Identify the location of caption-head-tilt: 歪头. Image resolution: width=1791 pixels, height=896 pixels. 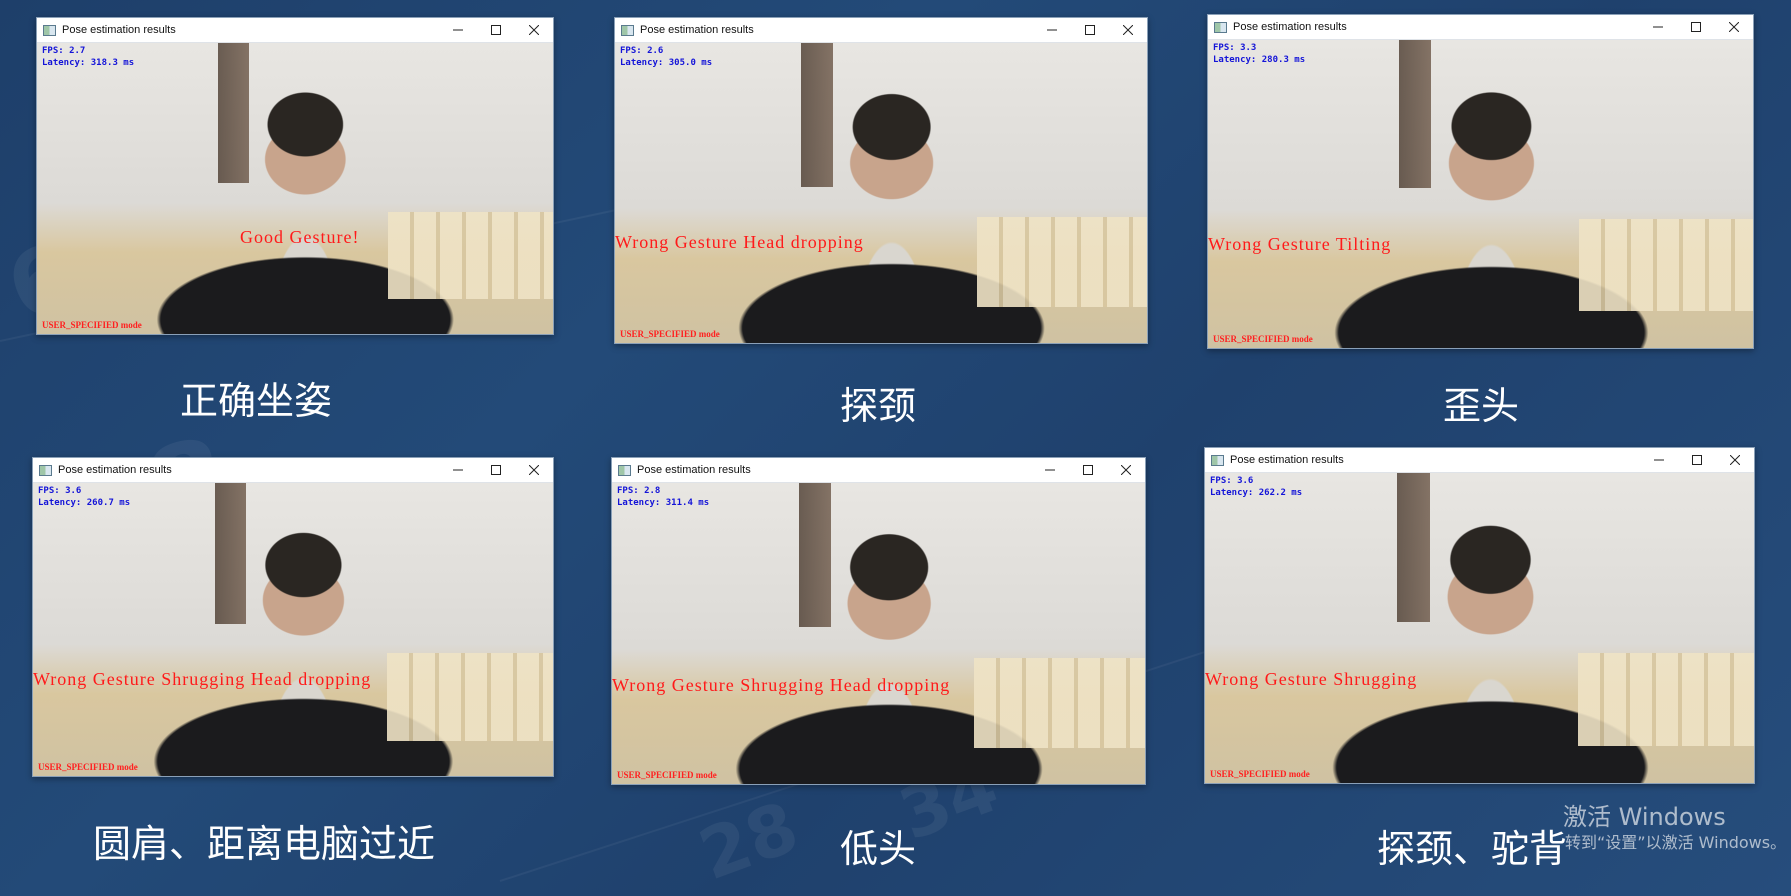
(1481, 406).